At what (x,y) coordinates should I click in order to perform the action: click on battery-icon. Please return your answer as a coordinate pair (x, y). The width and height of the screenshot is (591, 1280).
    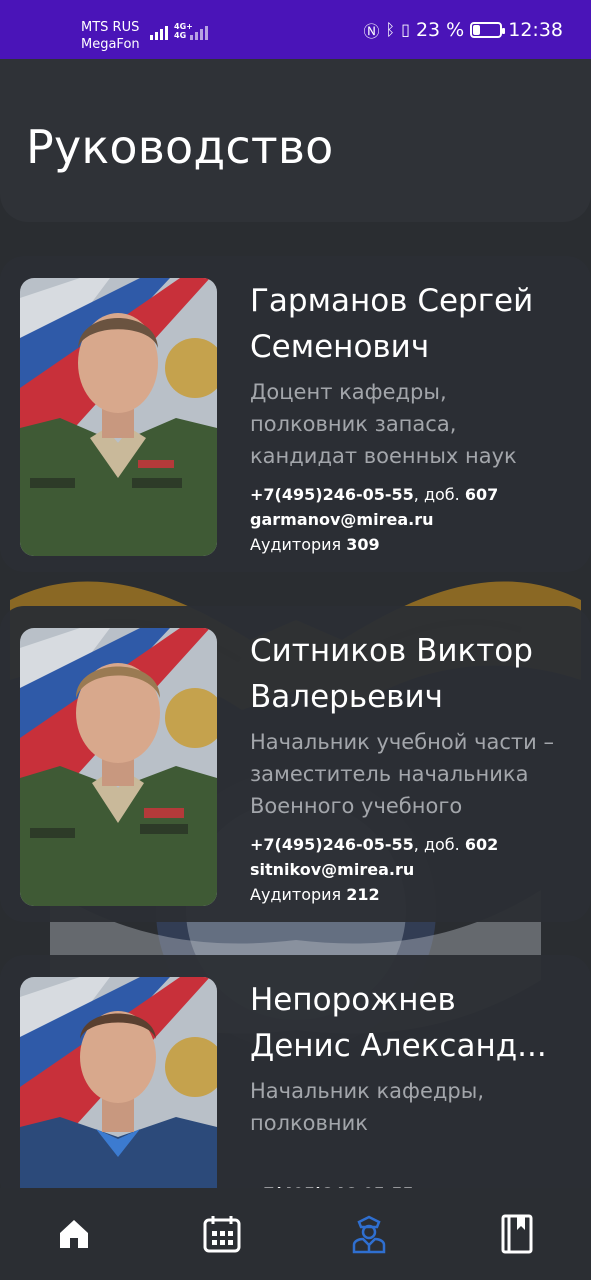
    Looking at the image, I should click on (488, 29).